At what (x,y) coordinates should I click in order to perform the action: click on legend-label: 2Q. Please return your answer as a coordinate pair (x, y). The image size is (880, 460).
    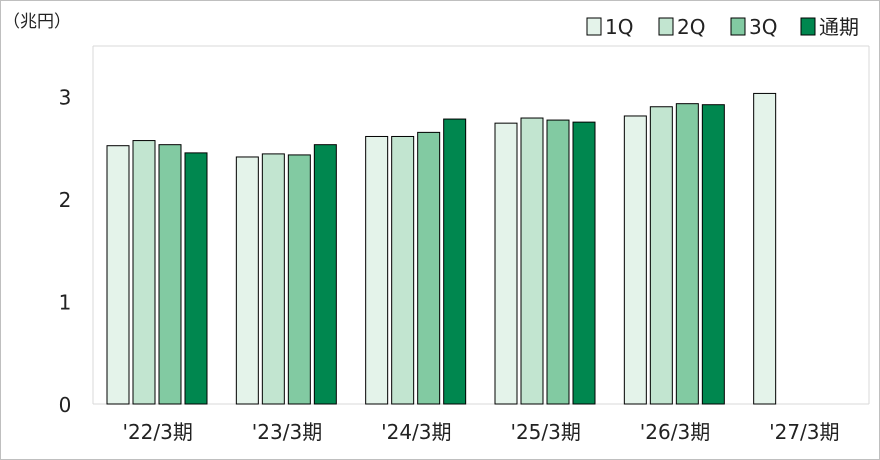
    Looking at the image, I should click on (691, 27).